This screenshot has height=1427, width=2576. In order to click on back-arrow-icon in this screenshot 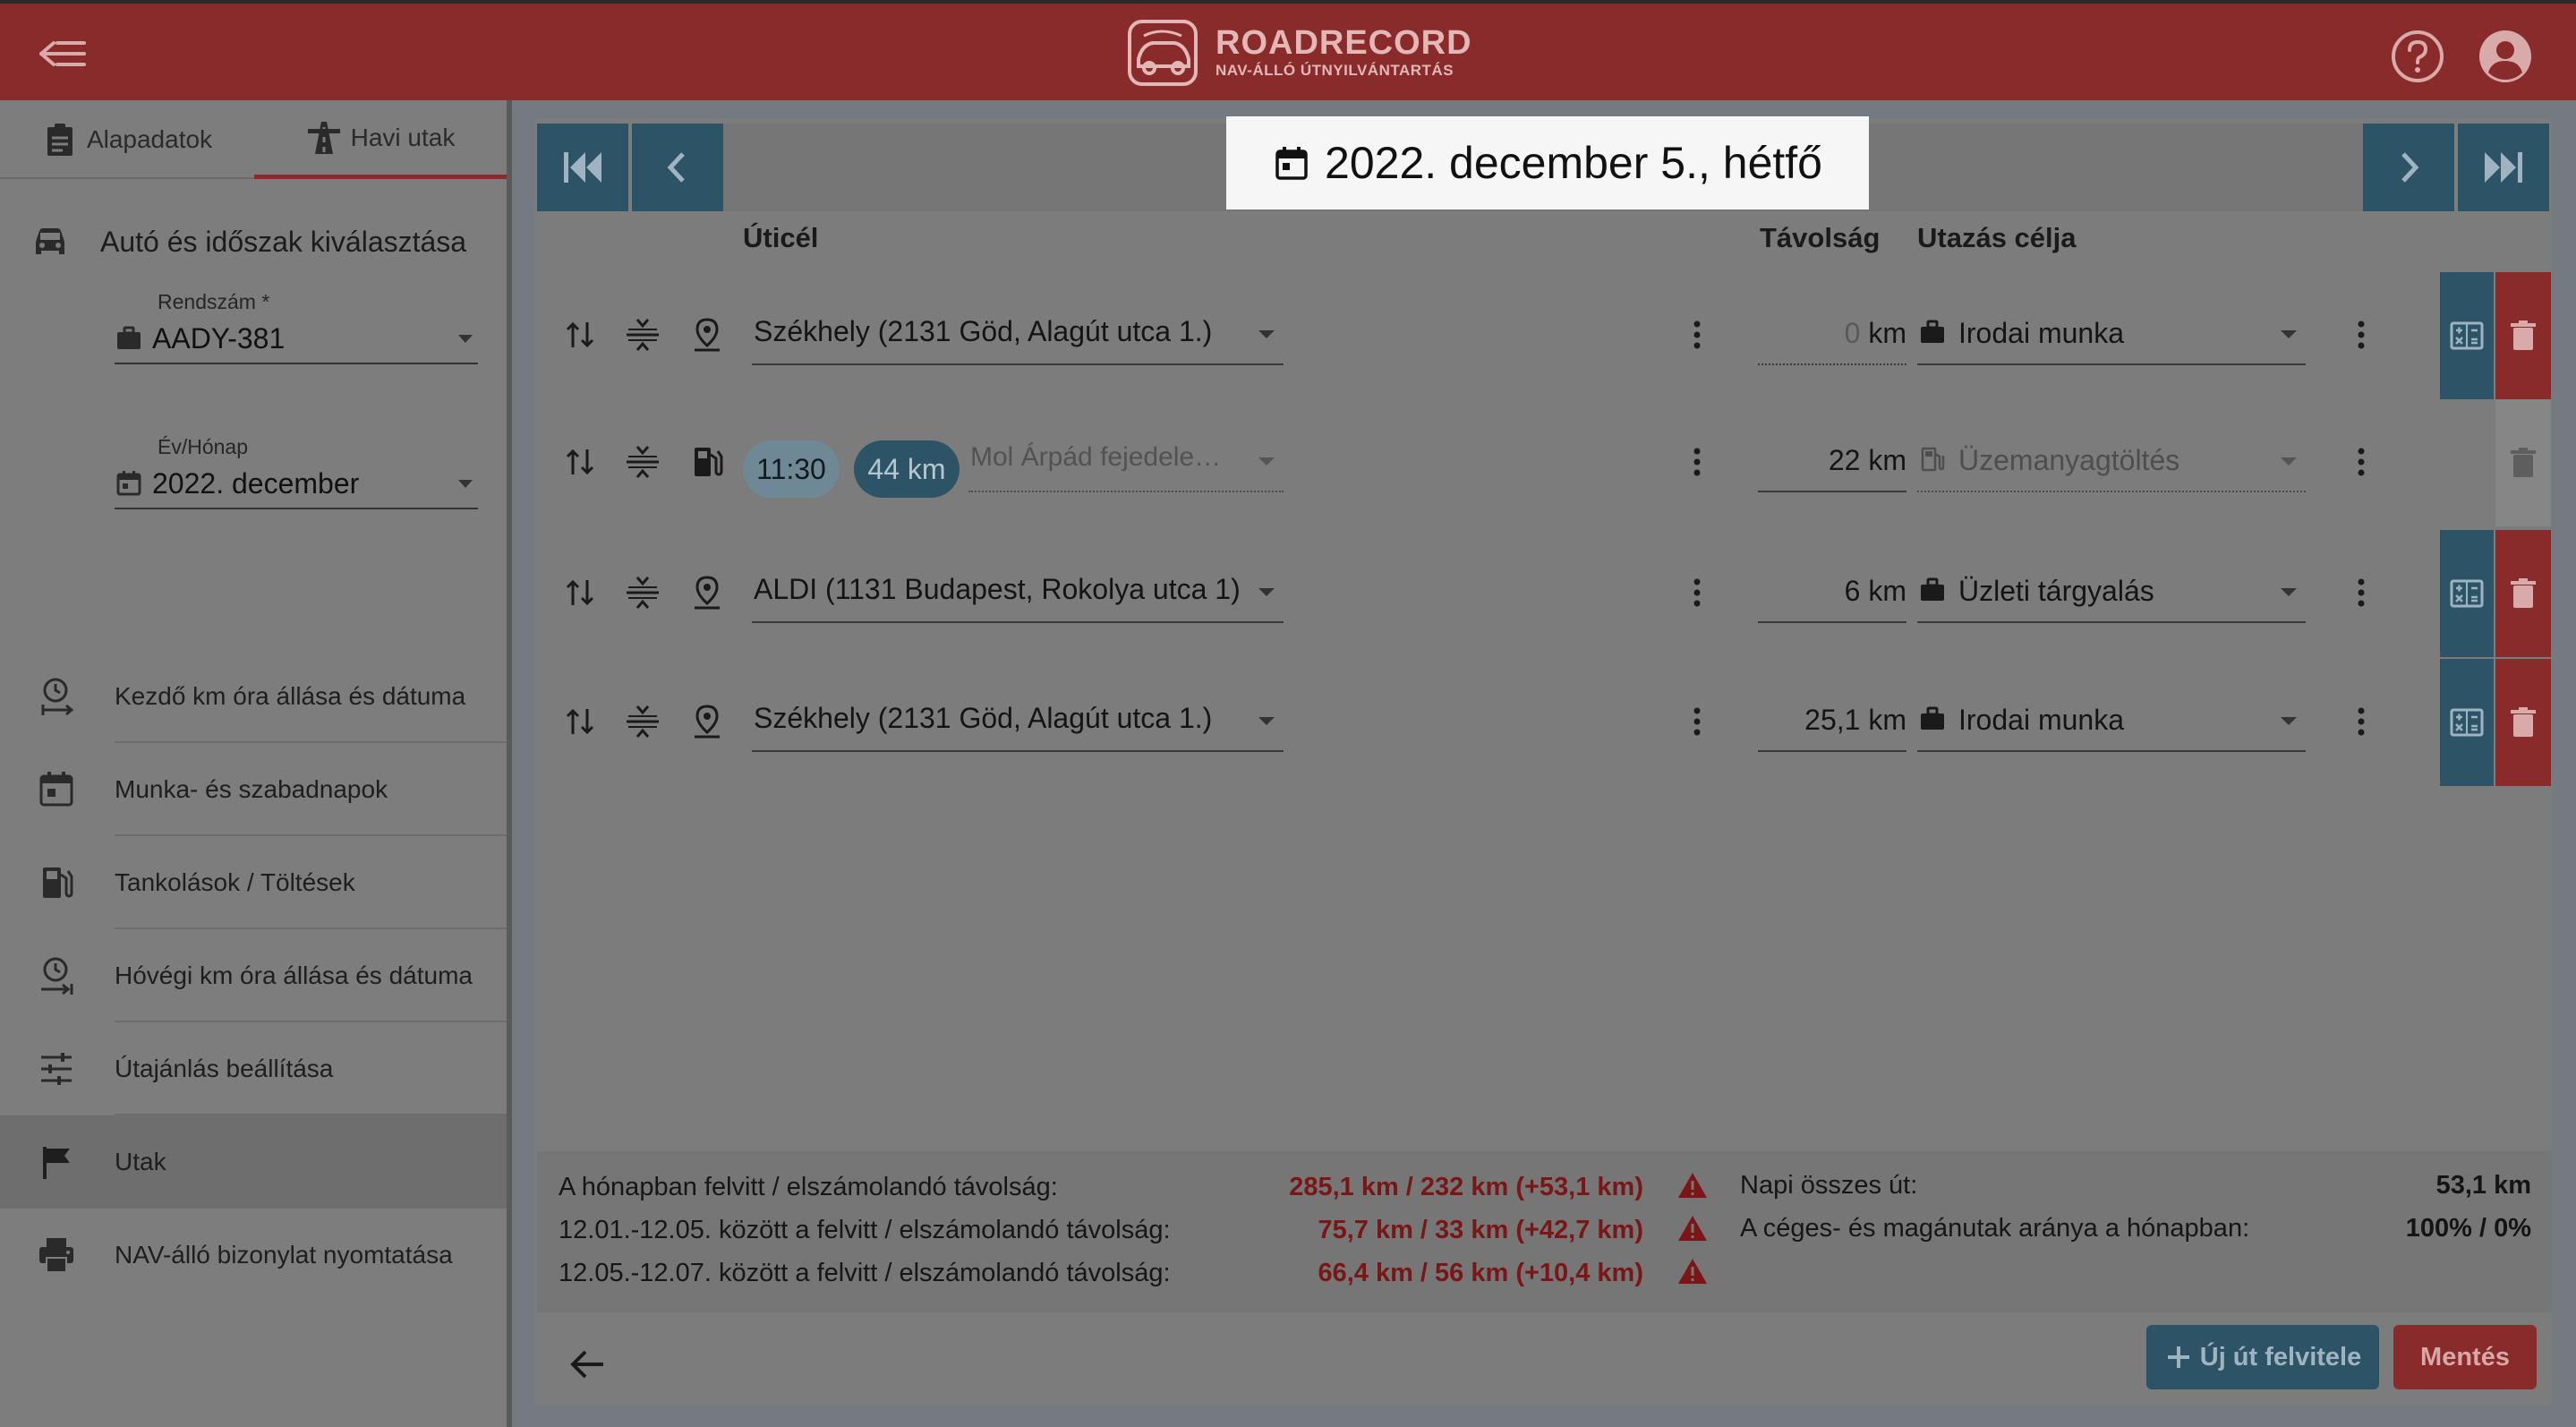, I will do `click(587, 1364)`.